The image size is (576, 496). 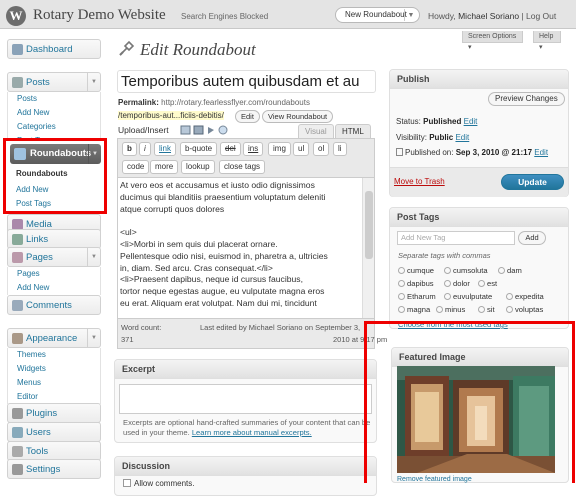 What do you see at coordinates (42, 173) in the screenshot?
I see `submenu-roundabouts: Roundabouts` at bounding box center [42, 173].